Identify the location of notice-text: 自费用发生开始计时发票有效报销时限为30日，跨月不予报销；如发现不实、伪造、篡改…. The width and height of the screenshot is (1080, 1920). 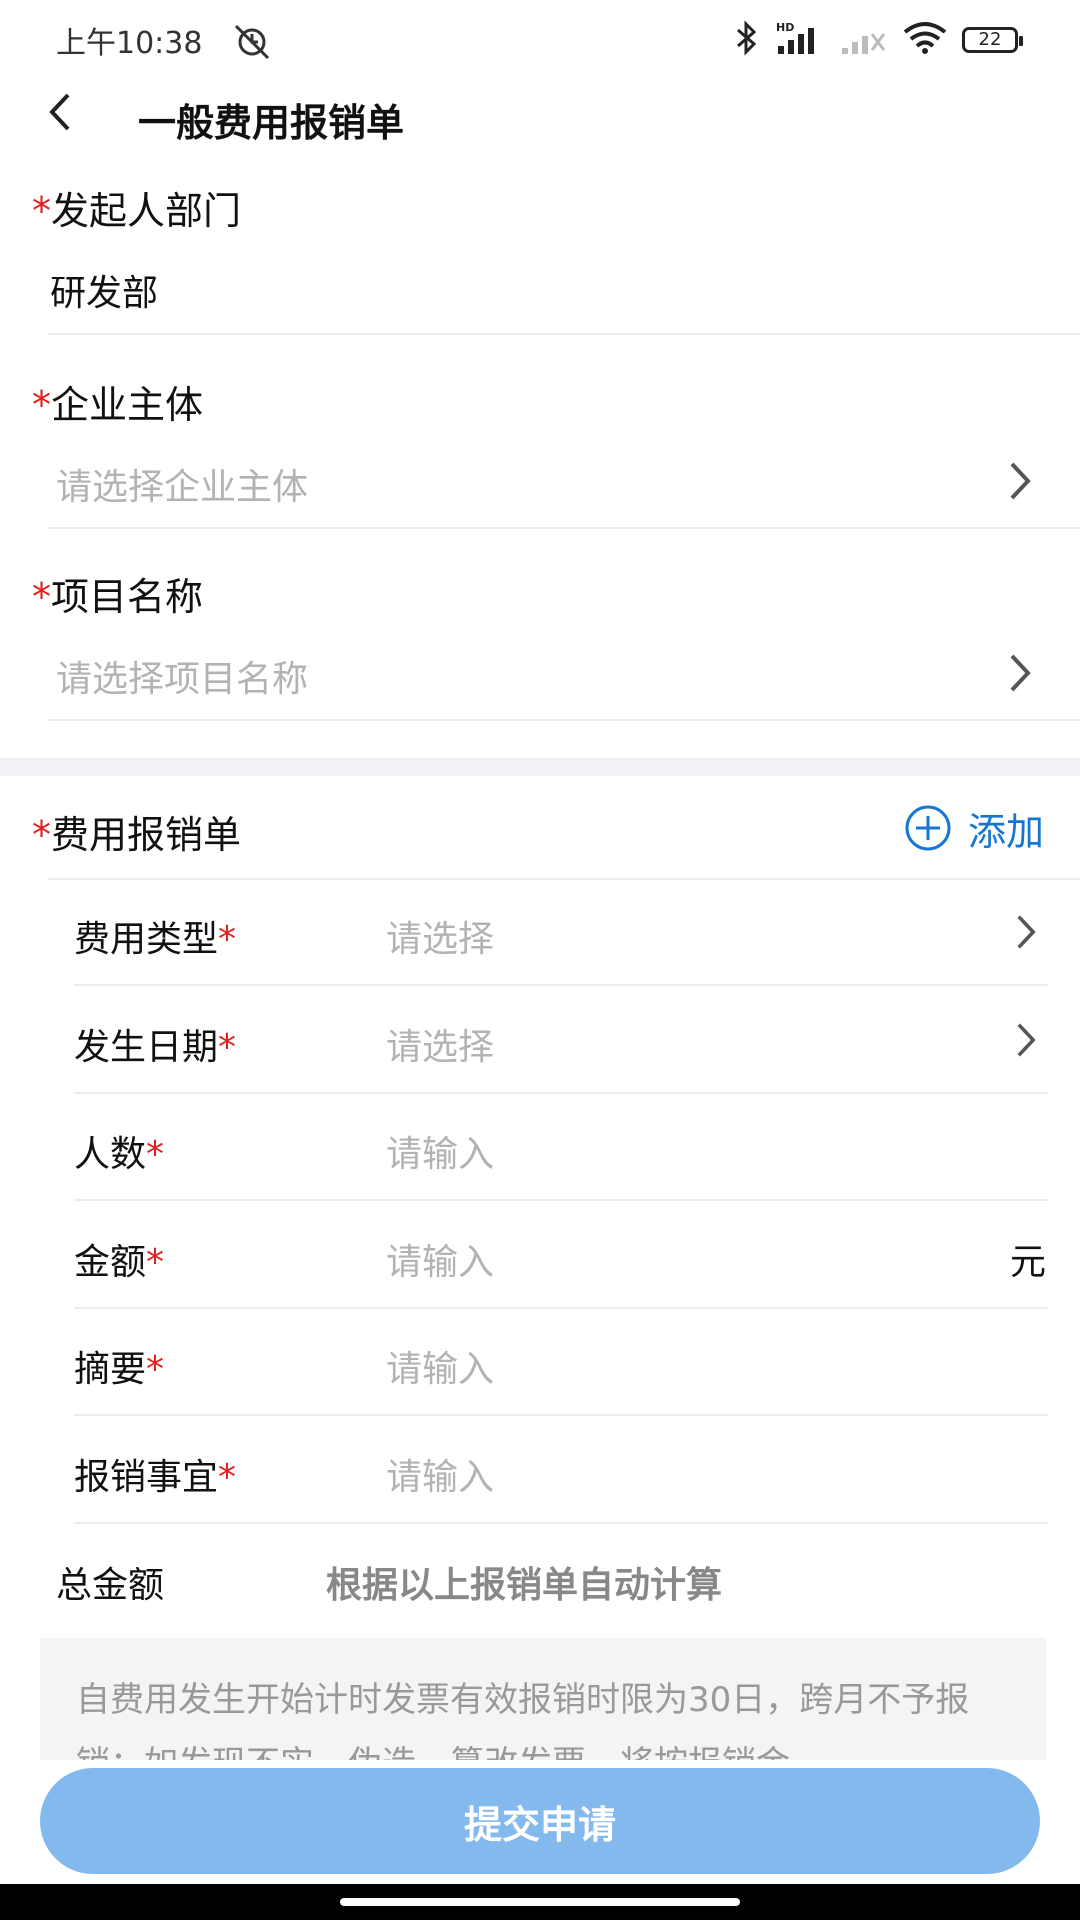
(523, 1720).